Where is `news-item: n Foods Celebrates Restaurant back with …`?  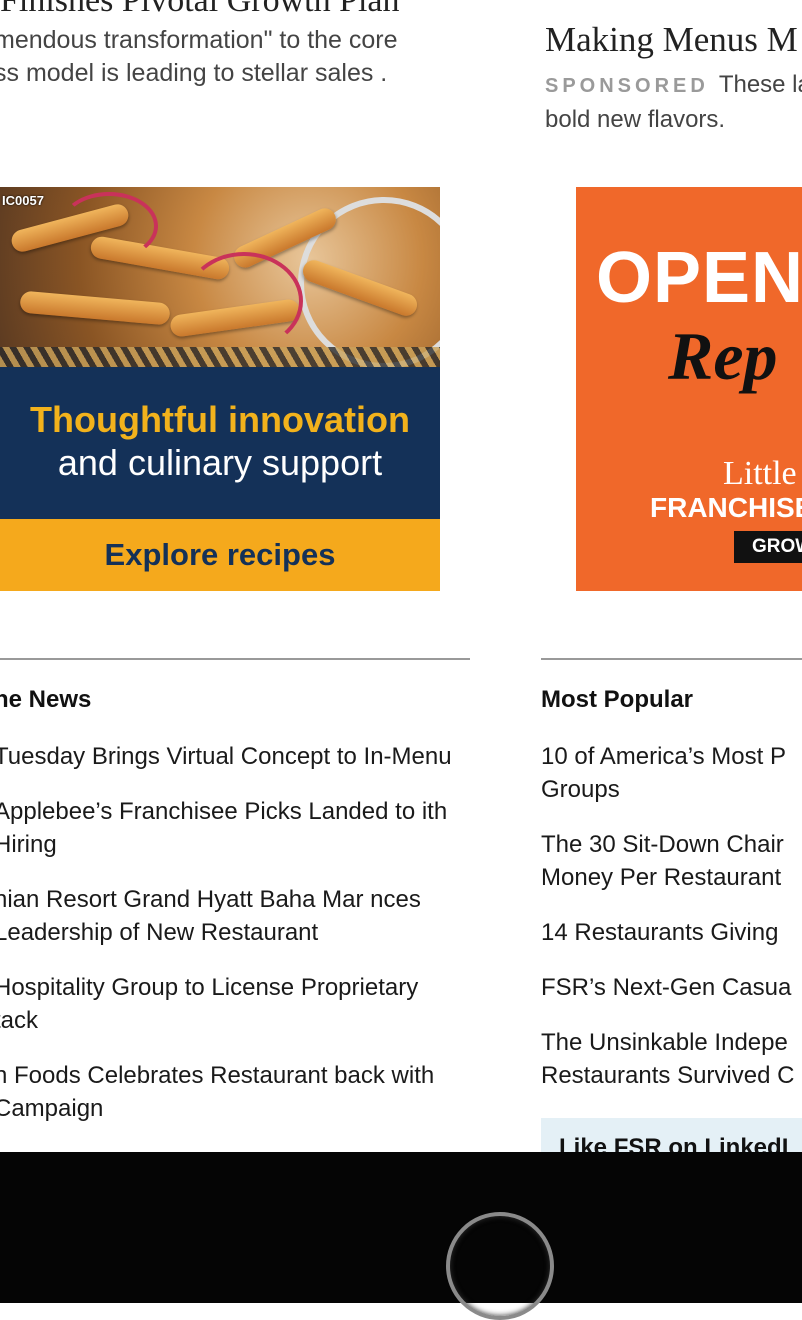 news-item: n Foods Celebrates Restaurant back with … is located at coordinates (232, 1092).